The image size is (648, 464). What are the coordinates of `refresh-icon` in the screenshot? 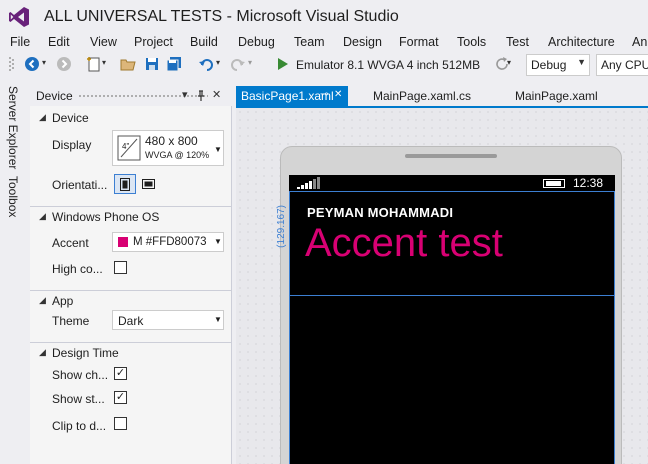 It's located at (502, 64).